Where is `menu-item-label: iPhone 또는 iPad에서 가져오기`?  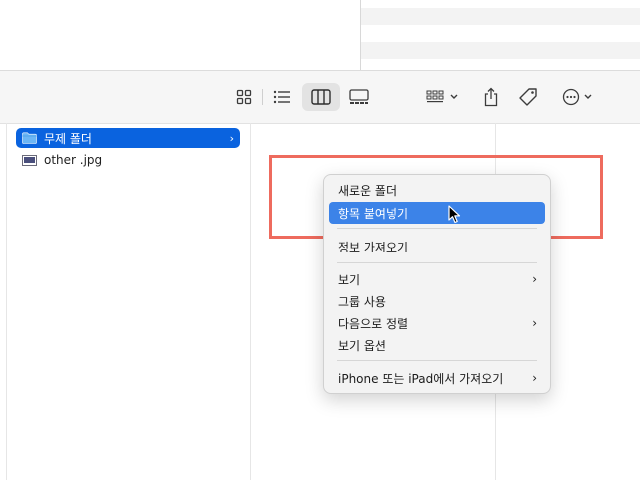 menu-item-label: iPhone 또는 iPad에서 가져오기 is located at coordinates (421, 378).